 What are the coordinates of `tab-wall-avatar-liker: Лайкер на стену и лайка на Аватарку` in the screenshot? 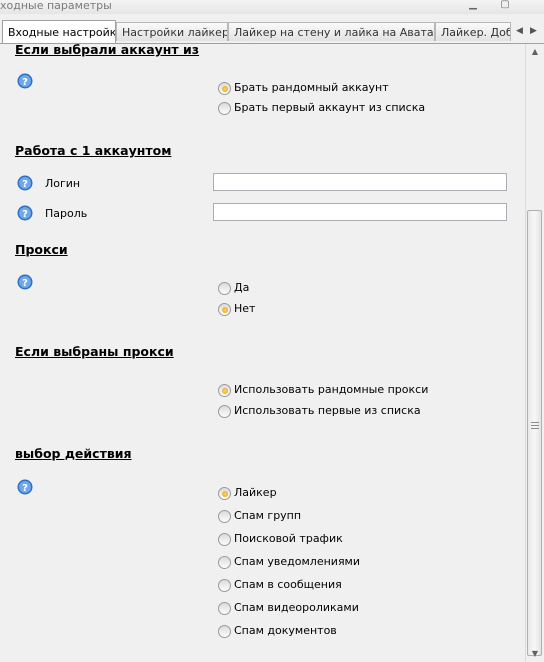 It's located at (331, 31).